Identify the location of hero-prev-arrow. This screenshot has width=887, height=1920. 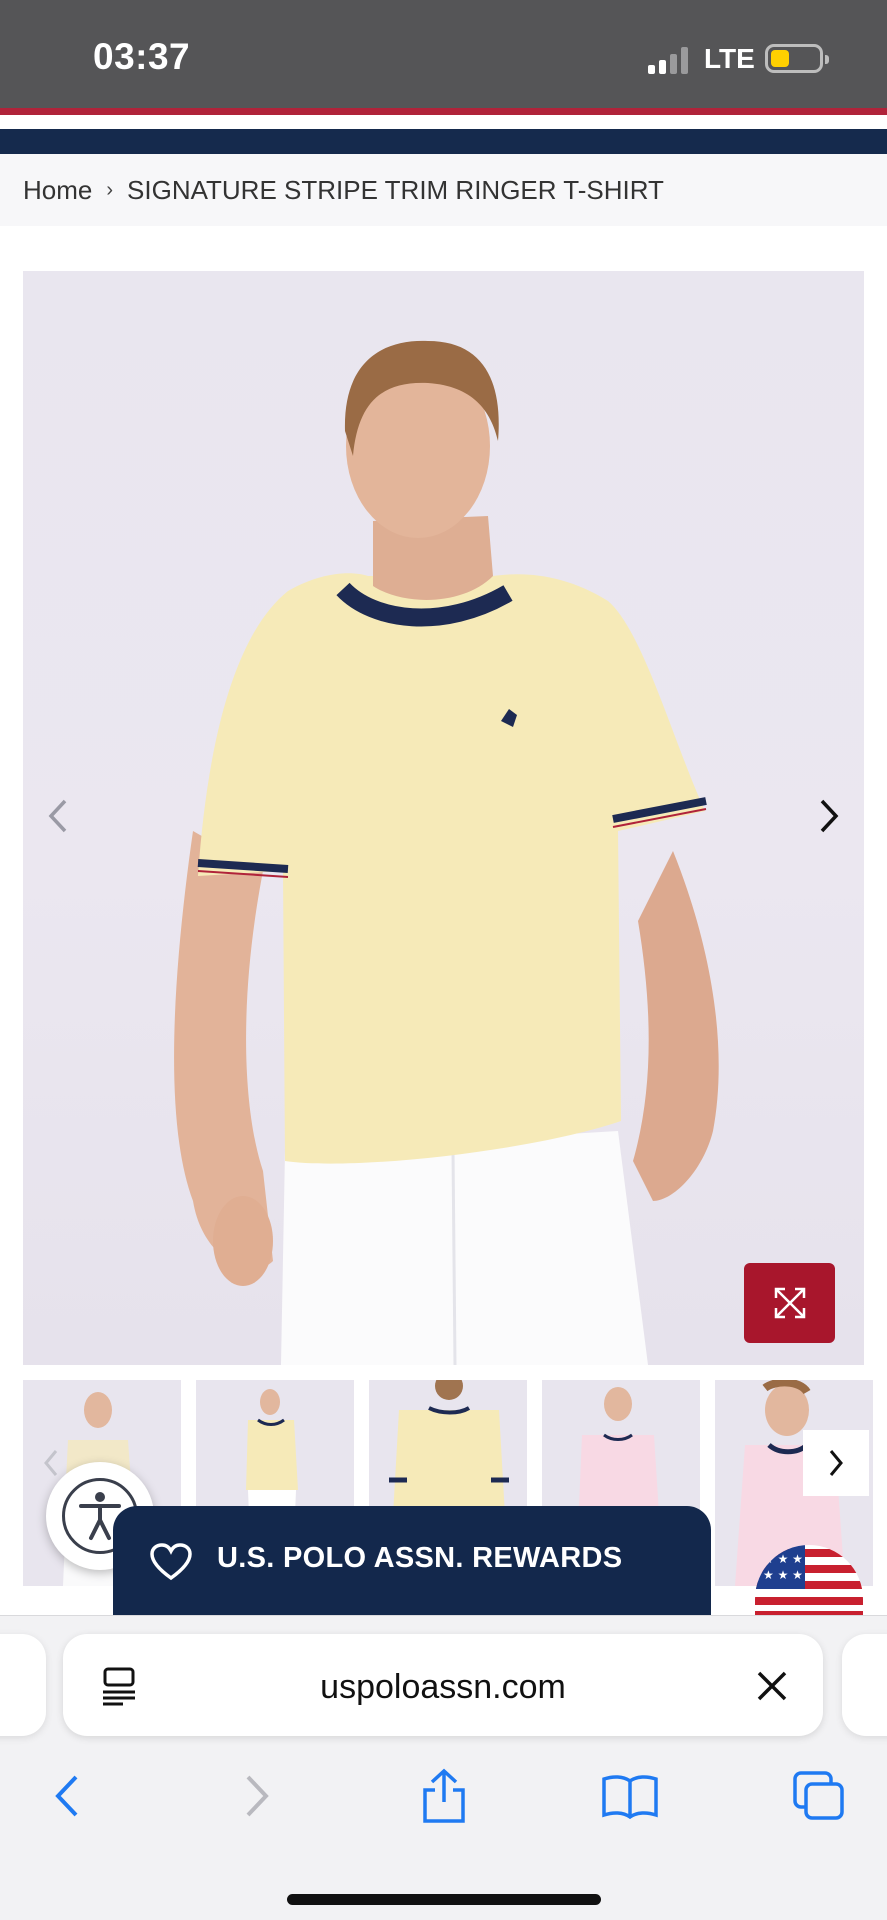
(58, 816).